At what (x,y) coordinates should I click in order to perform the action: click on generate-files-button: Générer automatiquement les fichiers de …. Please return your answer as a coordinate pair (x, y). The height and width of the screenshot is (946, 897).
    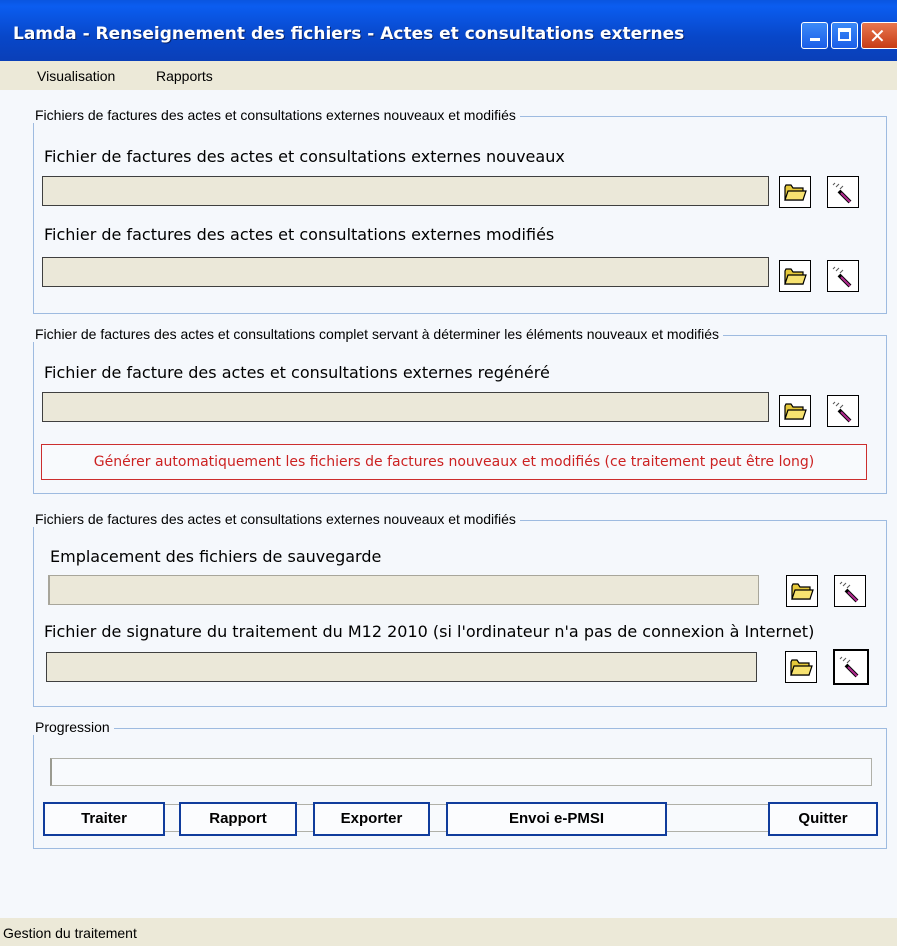
    Looking at the image, I should click on (454, 462).